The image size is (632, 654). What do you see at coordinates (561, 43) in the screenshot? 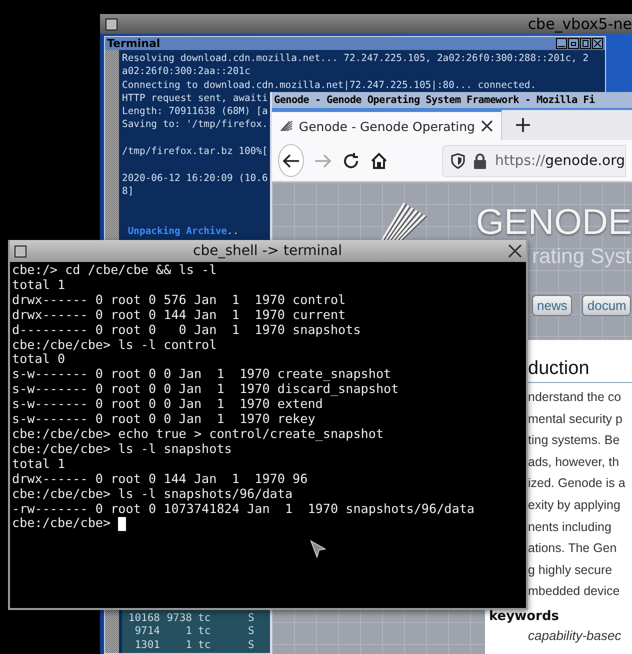
I see `minimize-button` at bounding box center [561, 43].